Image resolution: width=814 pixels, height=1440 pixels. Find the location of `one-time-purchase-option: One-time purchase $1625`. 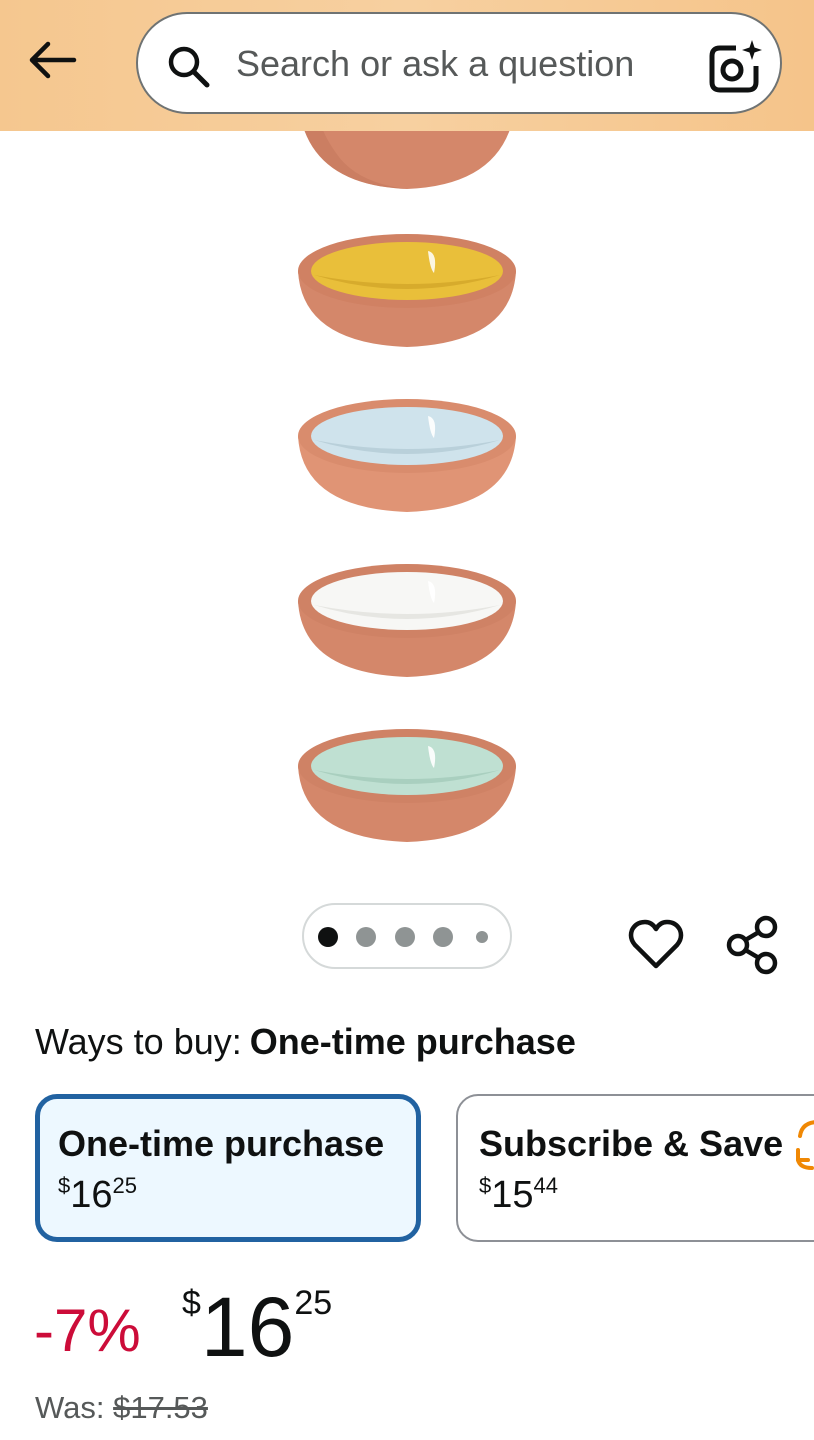

one-time-purchase-option: One-time purchase $1625 is located at coordinates (228, 1168).